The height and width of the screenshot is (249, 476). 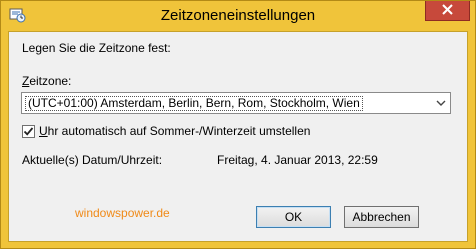 I want to click on title-bar: Zeitzoneneinstellungen, so click(x=238, y=16).